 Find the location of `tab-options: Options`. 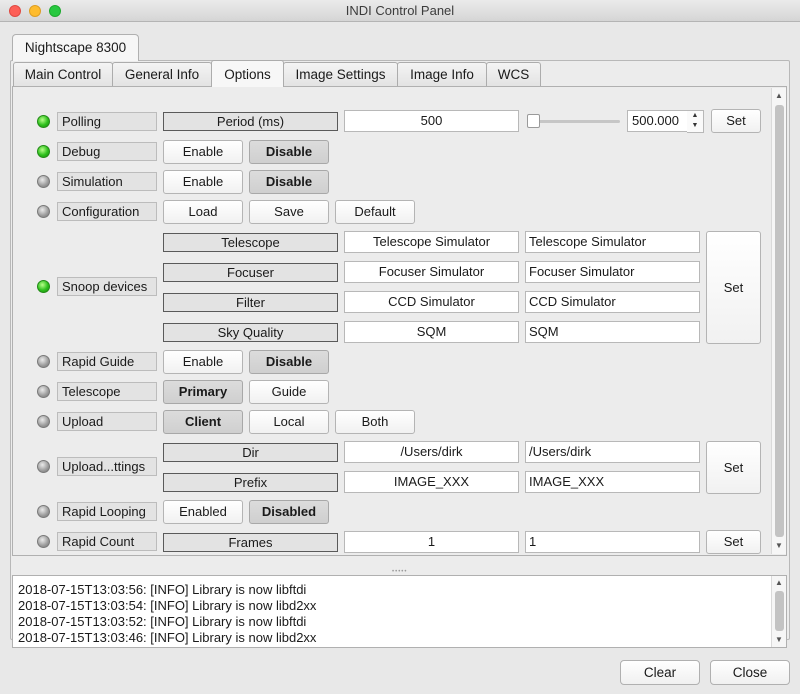

tab-options: Options is located at coordinates (247, 73).